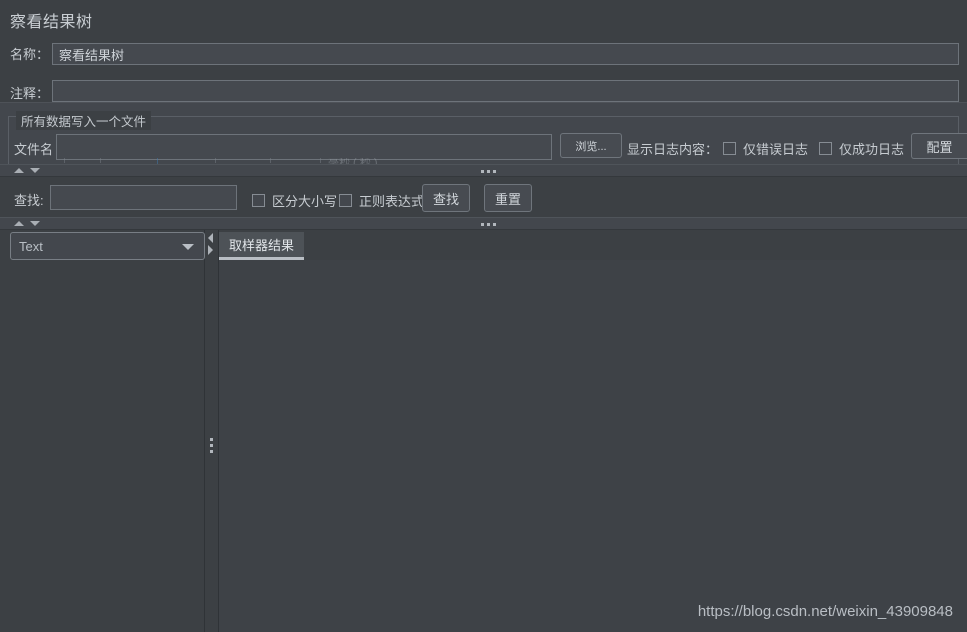 This screenshot has width=967, height=632. I want to click on errors-only-checkbox-row: 仅错误日志, so click(765, 148).